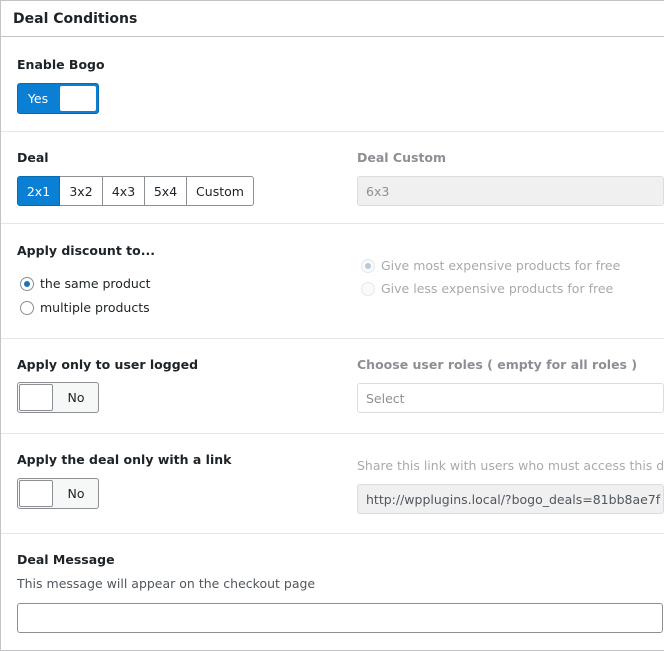 The width and height of the screenshot is (664, 651). Describe the element at coordinates (38, 191) in the screenshot. I see `deal-option-2x1: 2x1` at that location.